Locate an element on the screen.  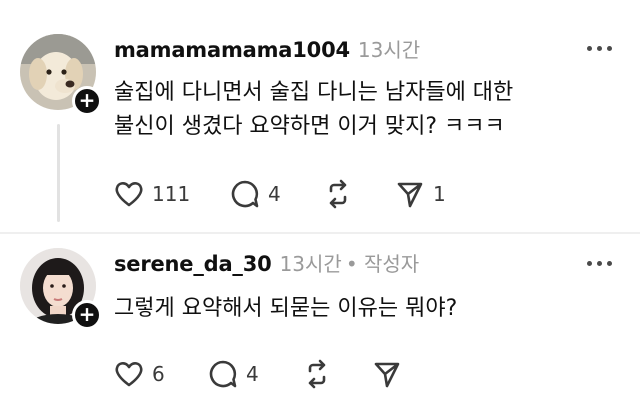
share-button is located at coordinates (387, 374).